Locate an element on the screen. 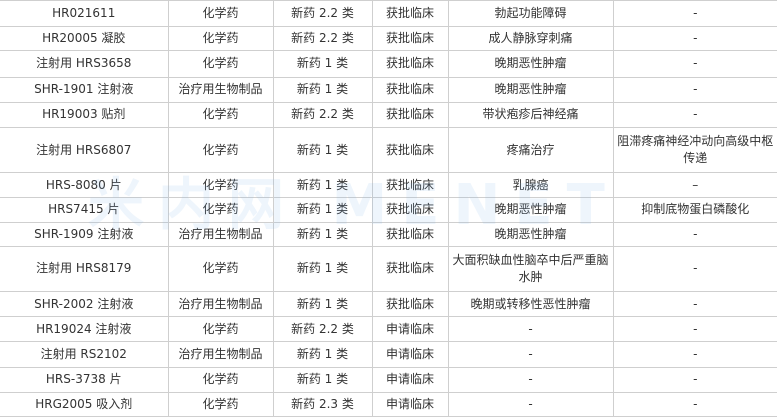 The width and height of the screenshot is (777, 417). table-row: SHR-1901 注射液 治疗用生物制品 新药 1 类获批临床 晚期恶性肿瘤 - is located at coordinates (388, 89).